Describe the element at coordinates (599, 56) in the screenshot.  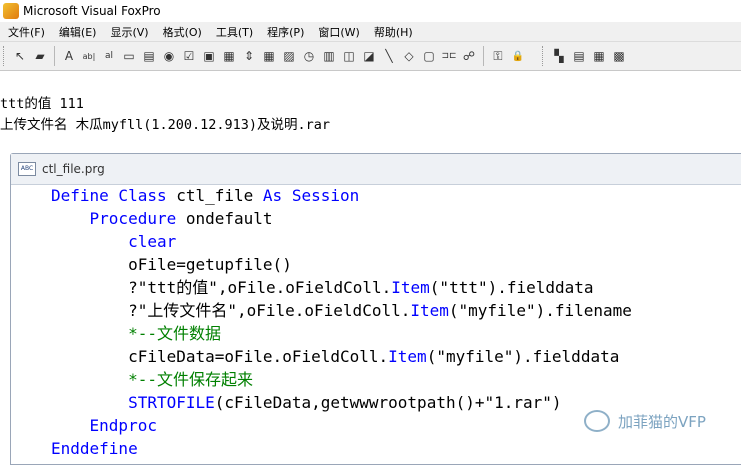
I see `data-environment-icon: ▦` at that location.